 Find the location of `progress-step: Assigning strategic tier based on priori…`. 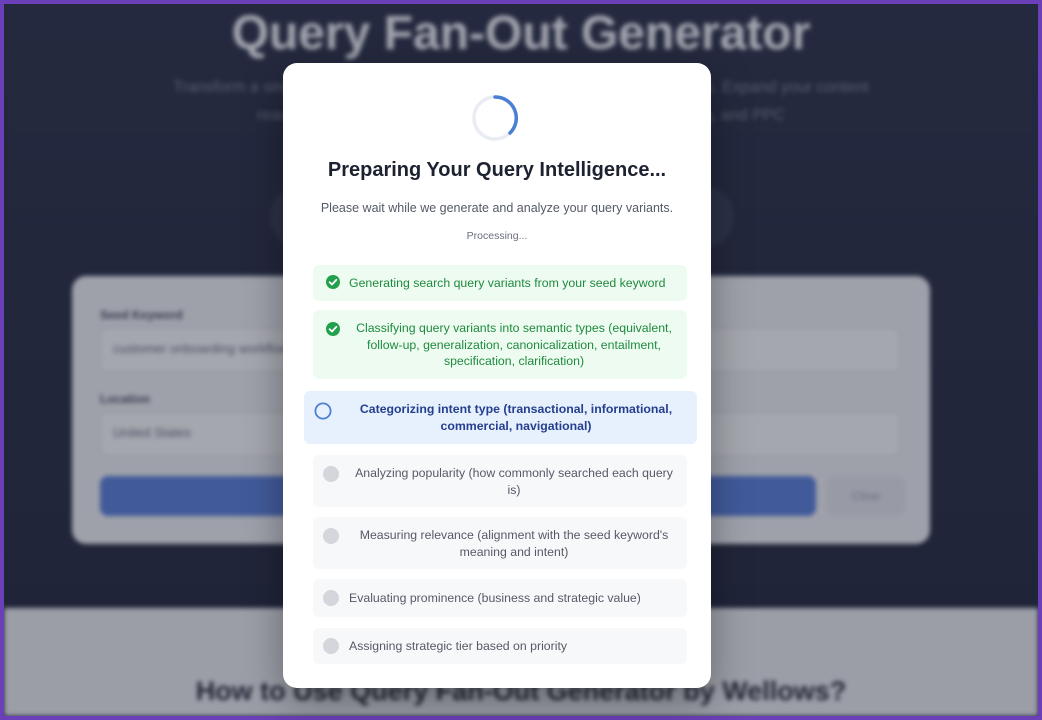

progress-step: Assigning strategic tier based on priori… is located at coordinates (500, 646).